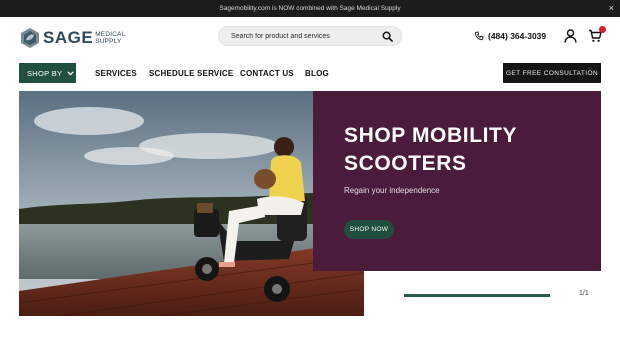 This screenshot has height=343, width=620. I want to click on search-icon, so click(387, 36).